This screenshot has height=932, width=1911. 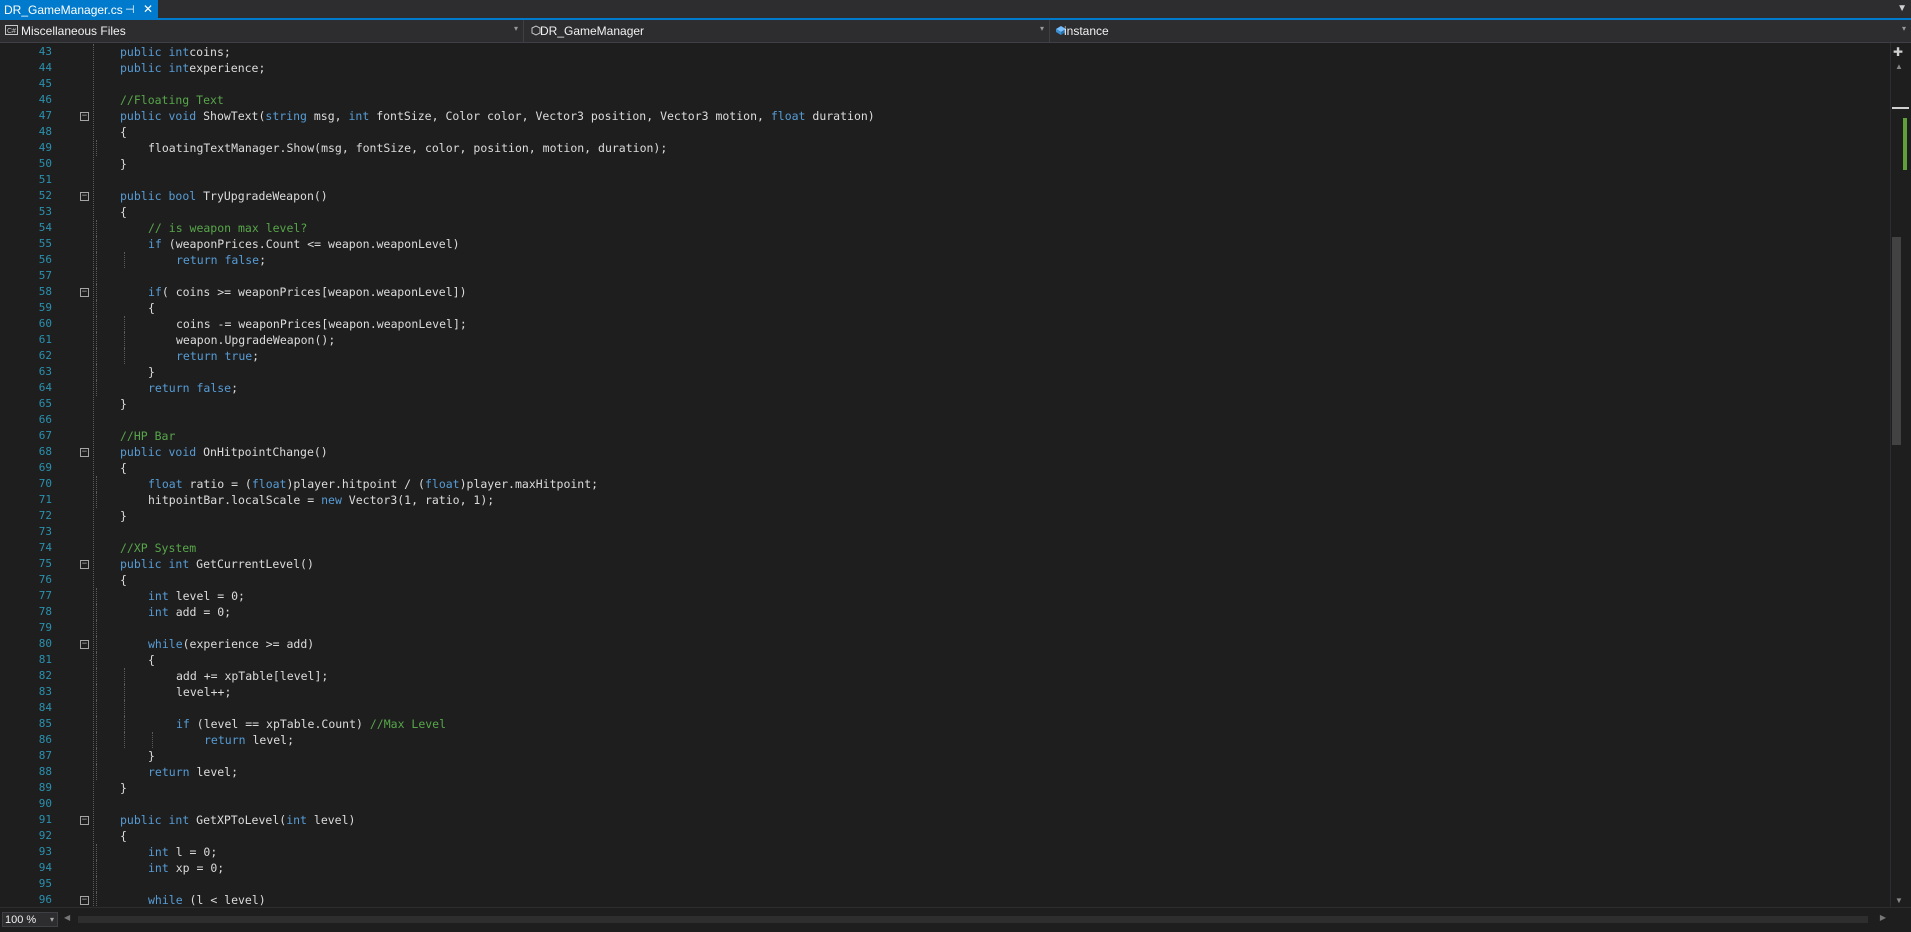 I want to click on scroll-right-icon: ▶, so click(x=1883, y=917).